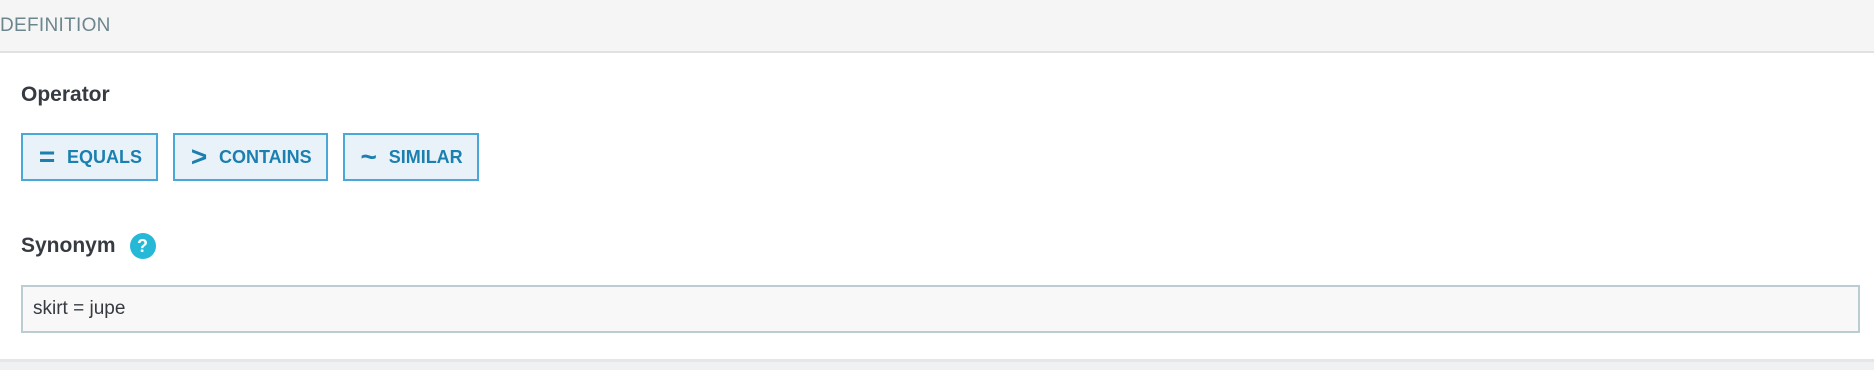 This screenshot has width=1874, height=370. What do you see at coordinates (55, 25) in the screenshot?
I see `panel-heading-title: DEFINITION` at bounding box center [55, 25].